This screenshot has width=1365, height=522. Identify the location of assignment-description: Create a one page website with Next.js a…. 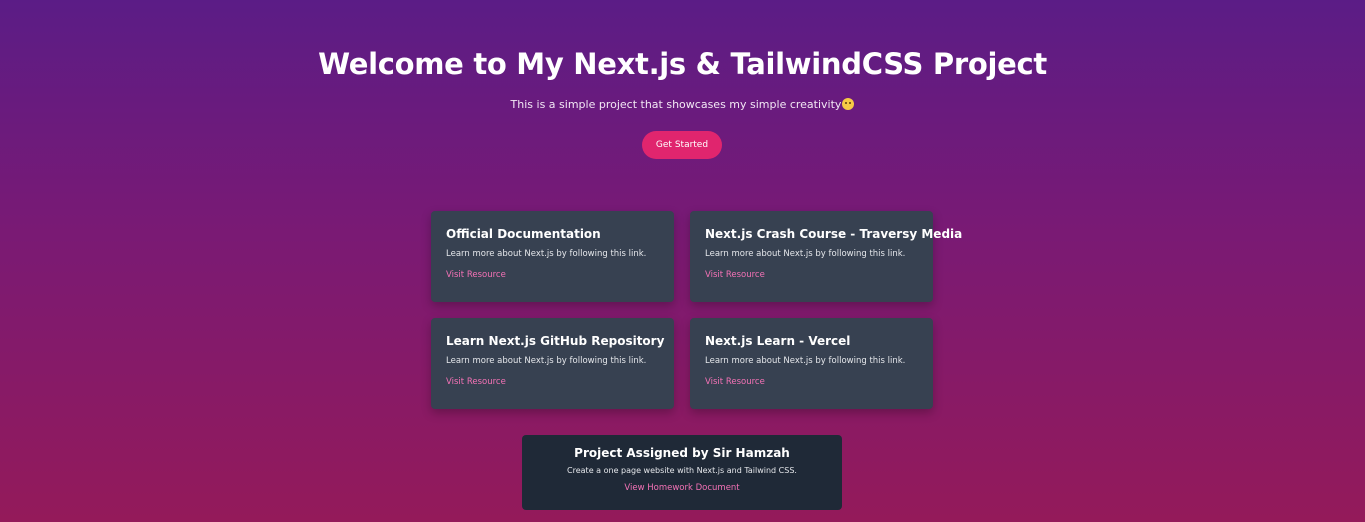
(682, 470).